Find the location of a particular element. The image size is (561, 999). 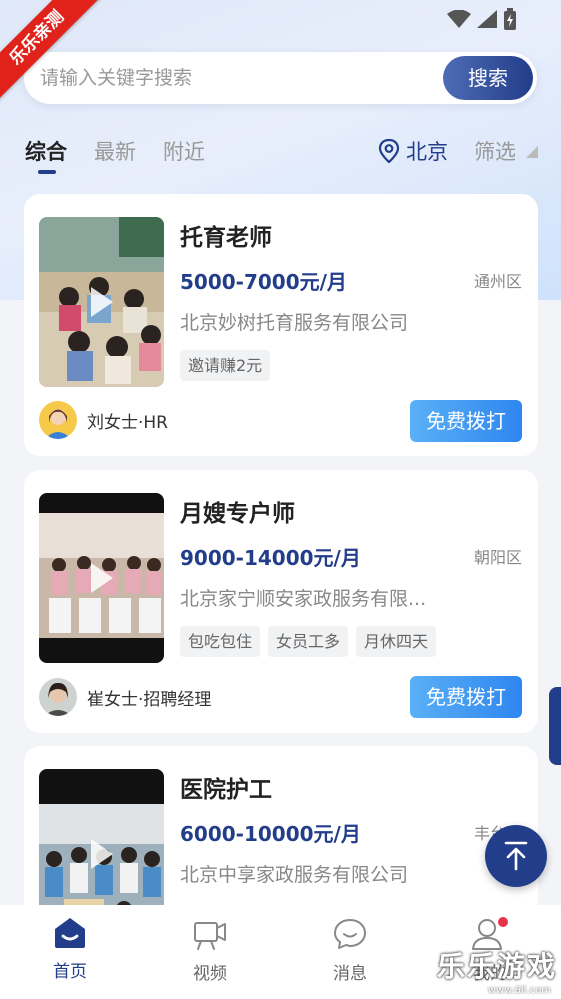

side-drawer-handle is located at coordinates (555, 726).